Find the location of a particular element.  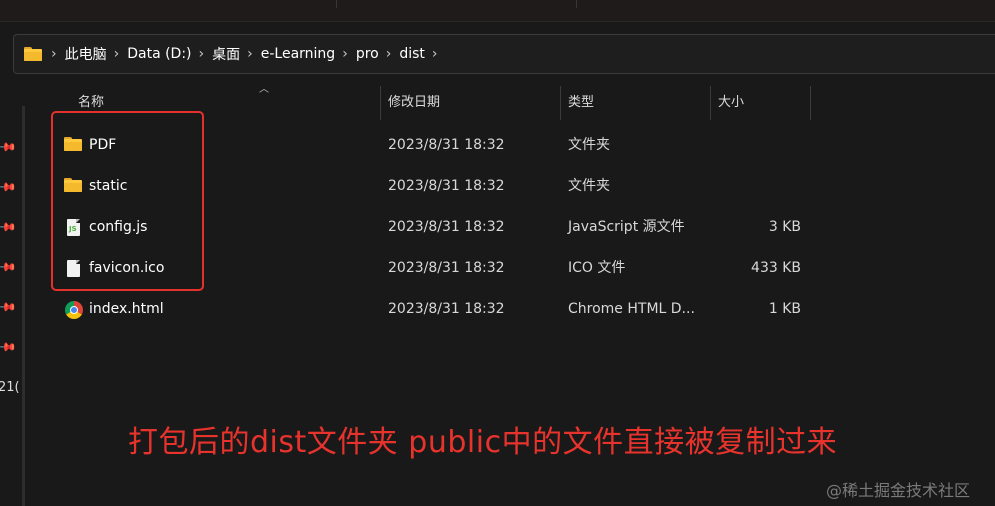

chrome-icon is located at coordinates (74, 310).